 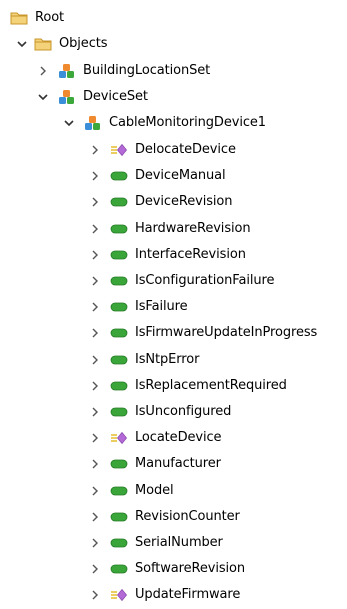 I want to click on tree-node-label: LocateDevice, so click(x=178, y=437).